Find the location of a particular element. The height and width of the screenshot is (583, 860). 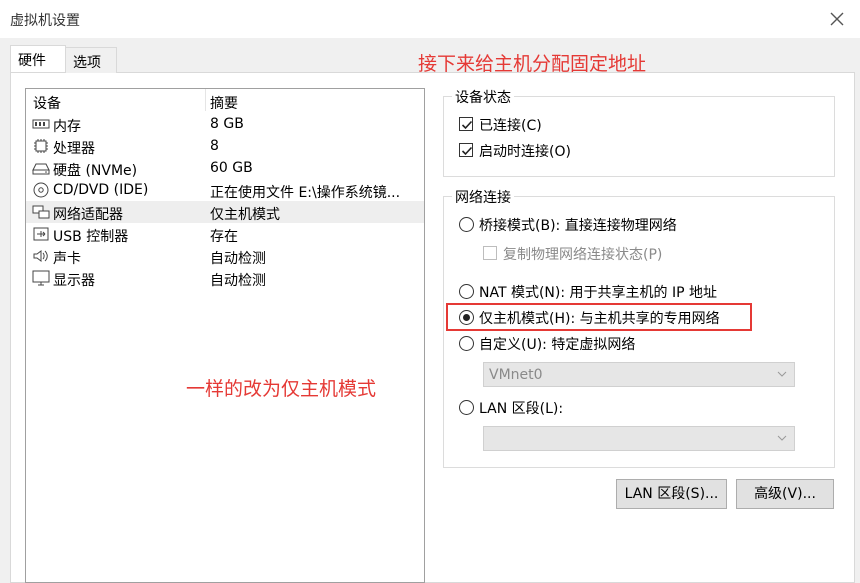

bridged-radio: 桥接模式(B): 直接连接物理网络 is located at coordinates (599, 225).